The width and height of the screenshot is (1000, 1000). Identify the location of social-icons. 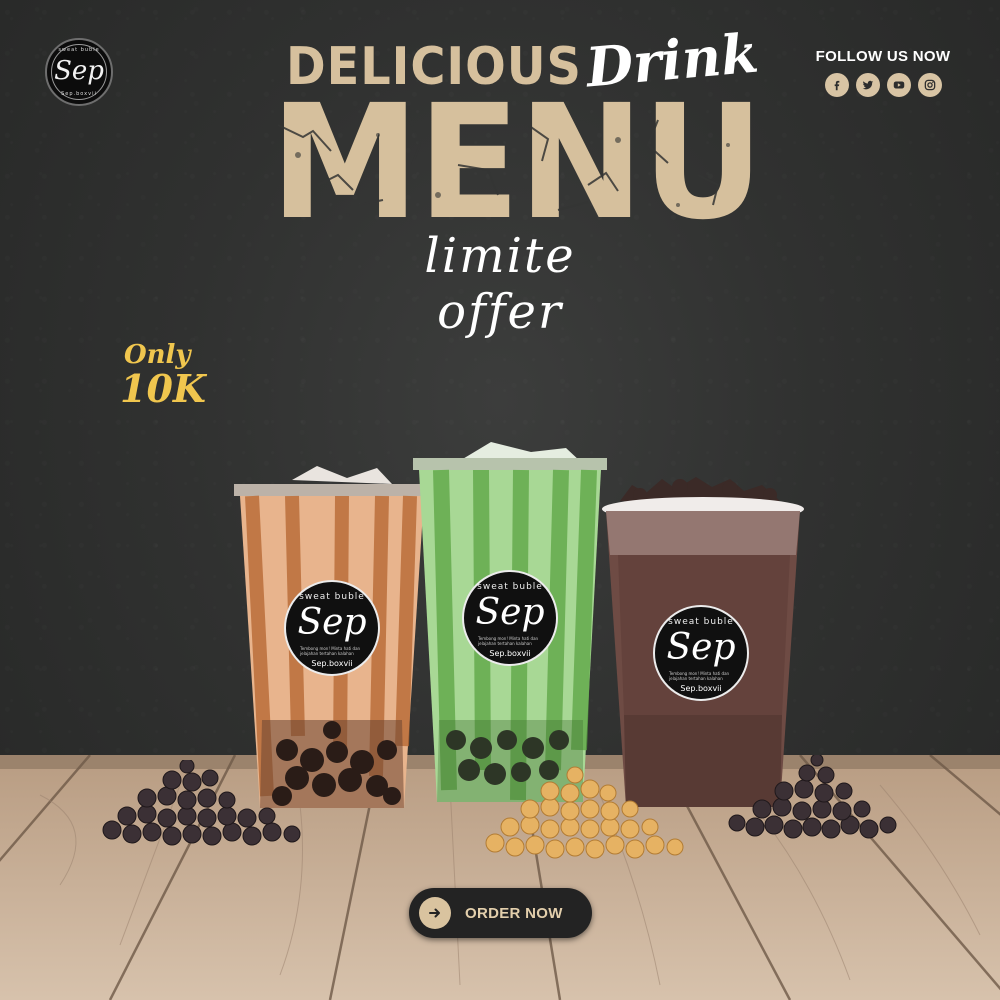
(883, 85).